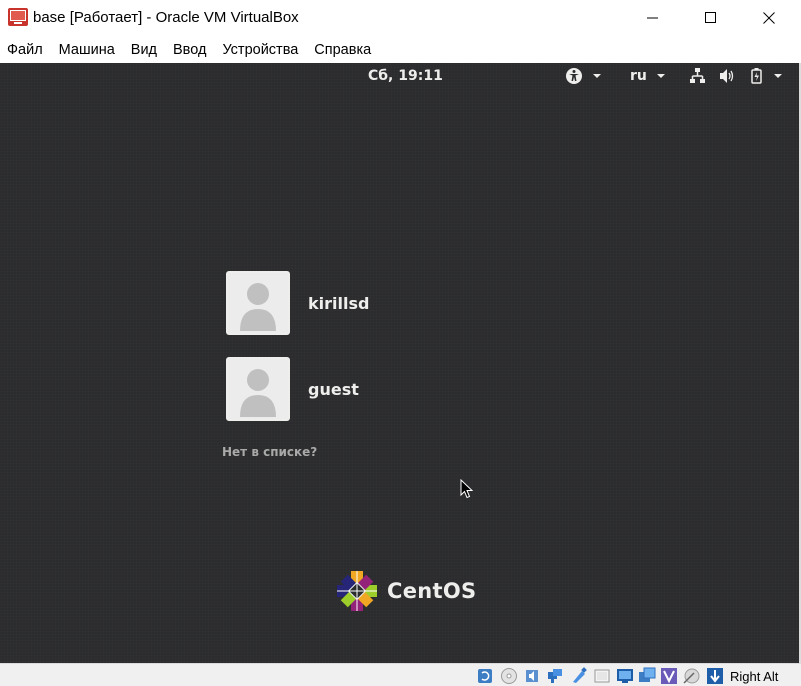 Image resolution: width=801 pixels, height=686 pixels. Describe the element at coordinates (467, 489) in the screenshot. I see `mouse-cursor-icon` at that location.